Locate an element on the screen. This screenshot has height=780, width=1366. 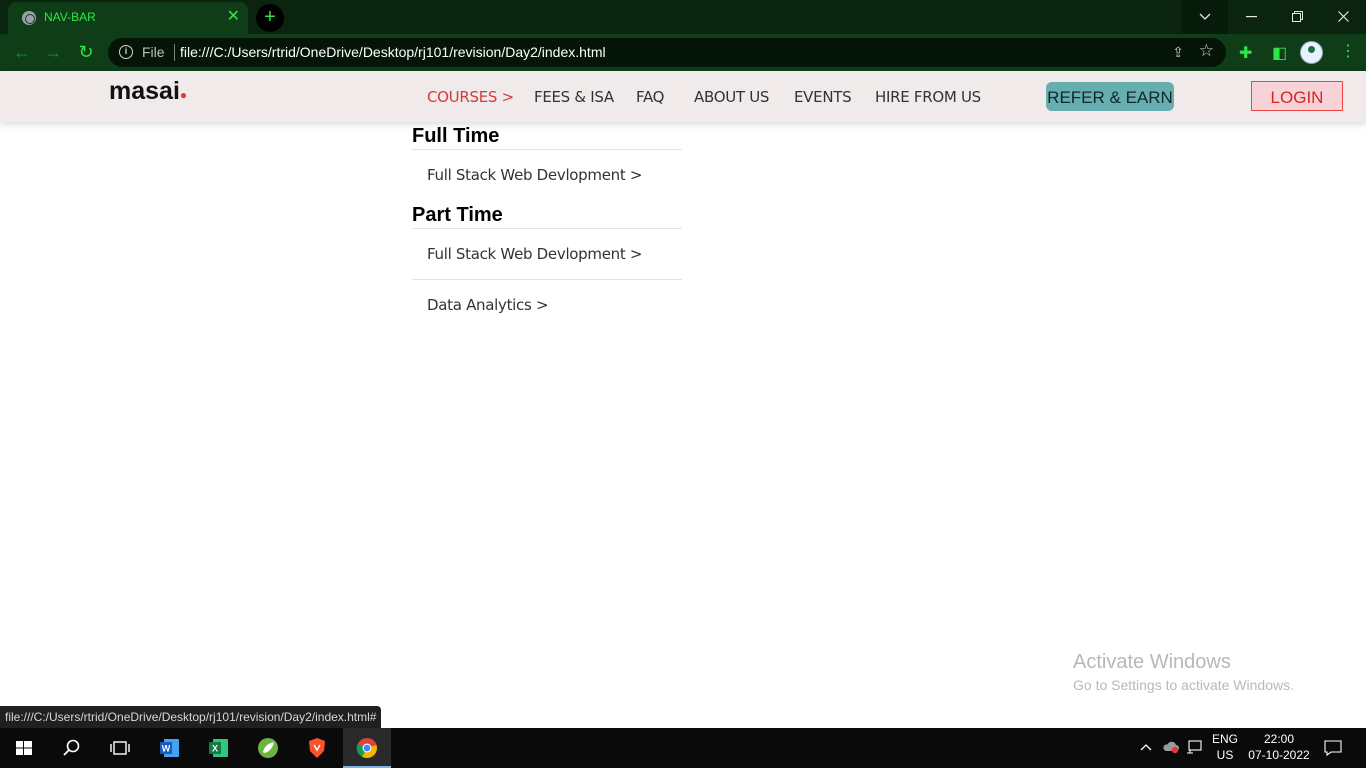
chevron-down-icon is located at coordinates (1205, 16).